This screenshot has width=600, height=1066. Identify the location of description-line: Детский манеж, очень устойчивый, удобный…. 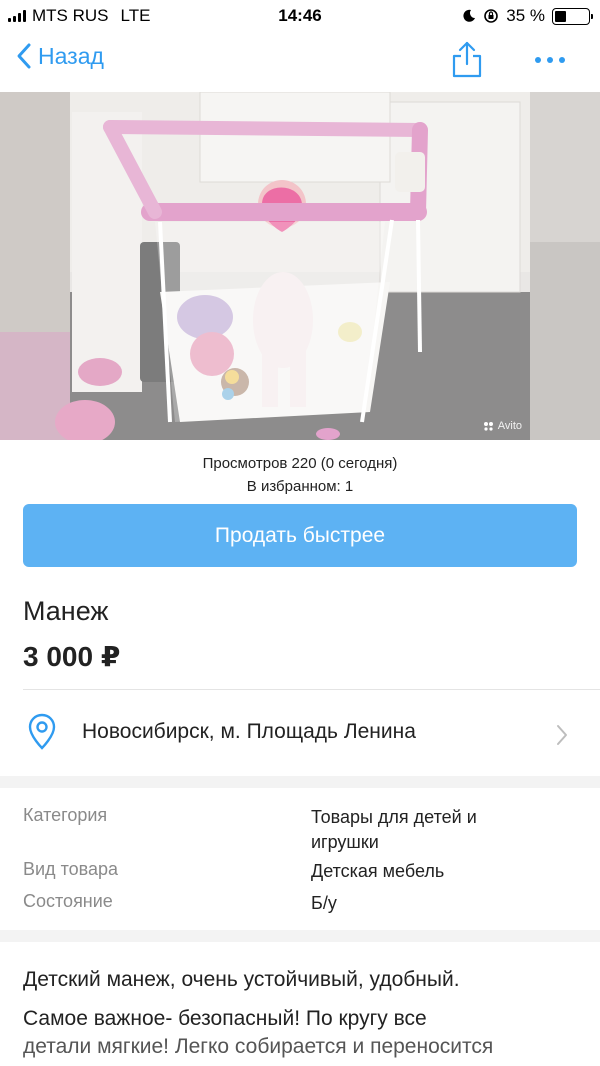
(241, 979).